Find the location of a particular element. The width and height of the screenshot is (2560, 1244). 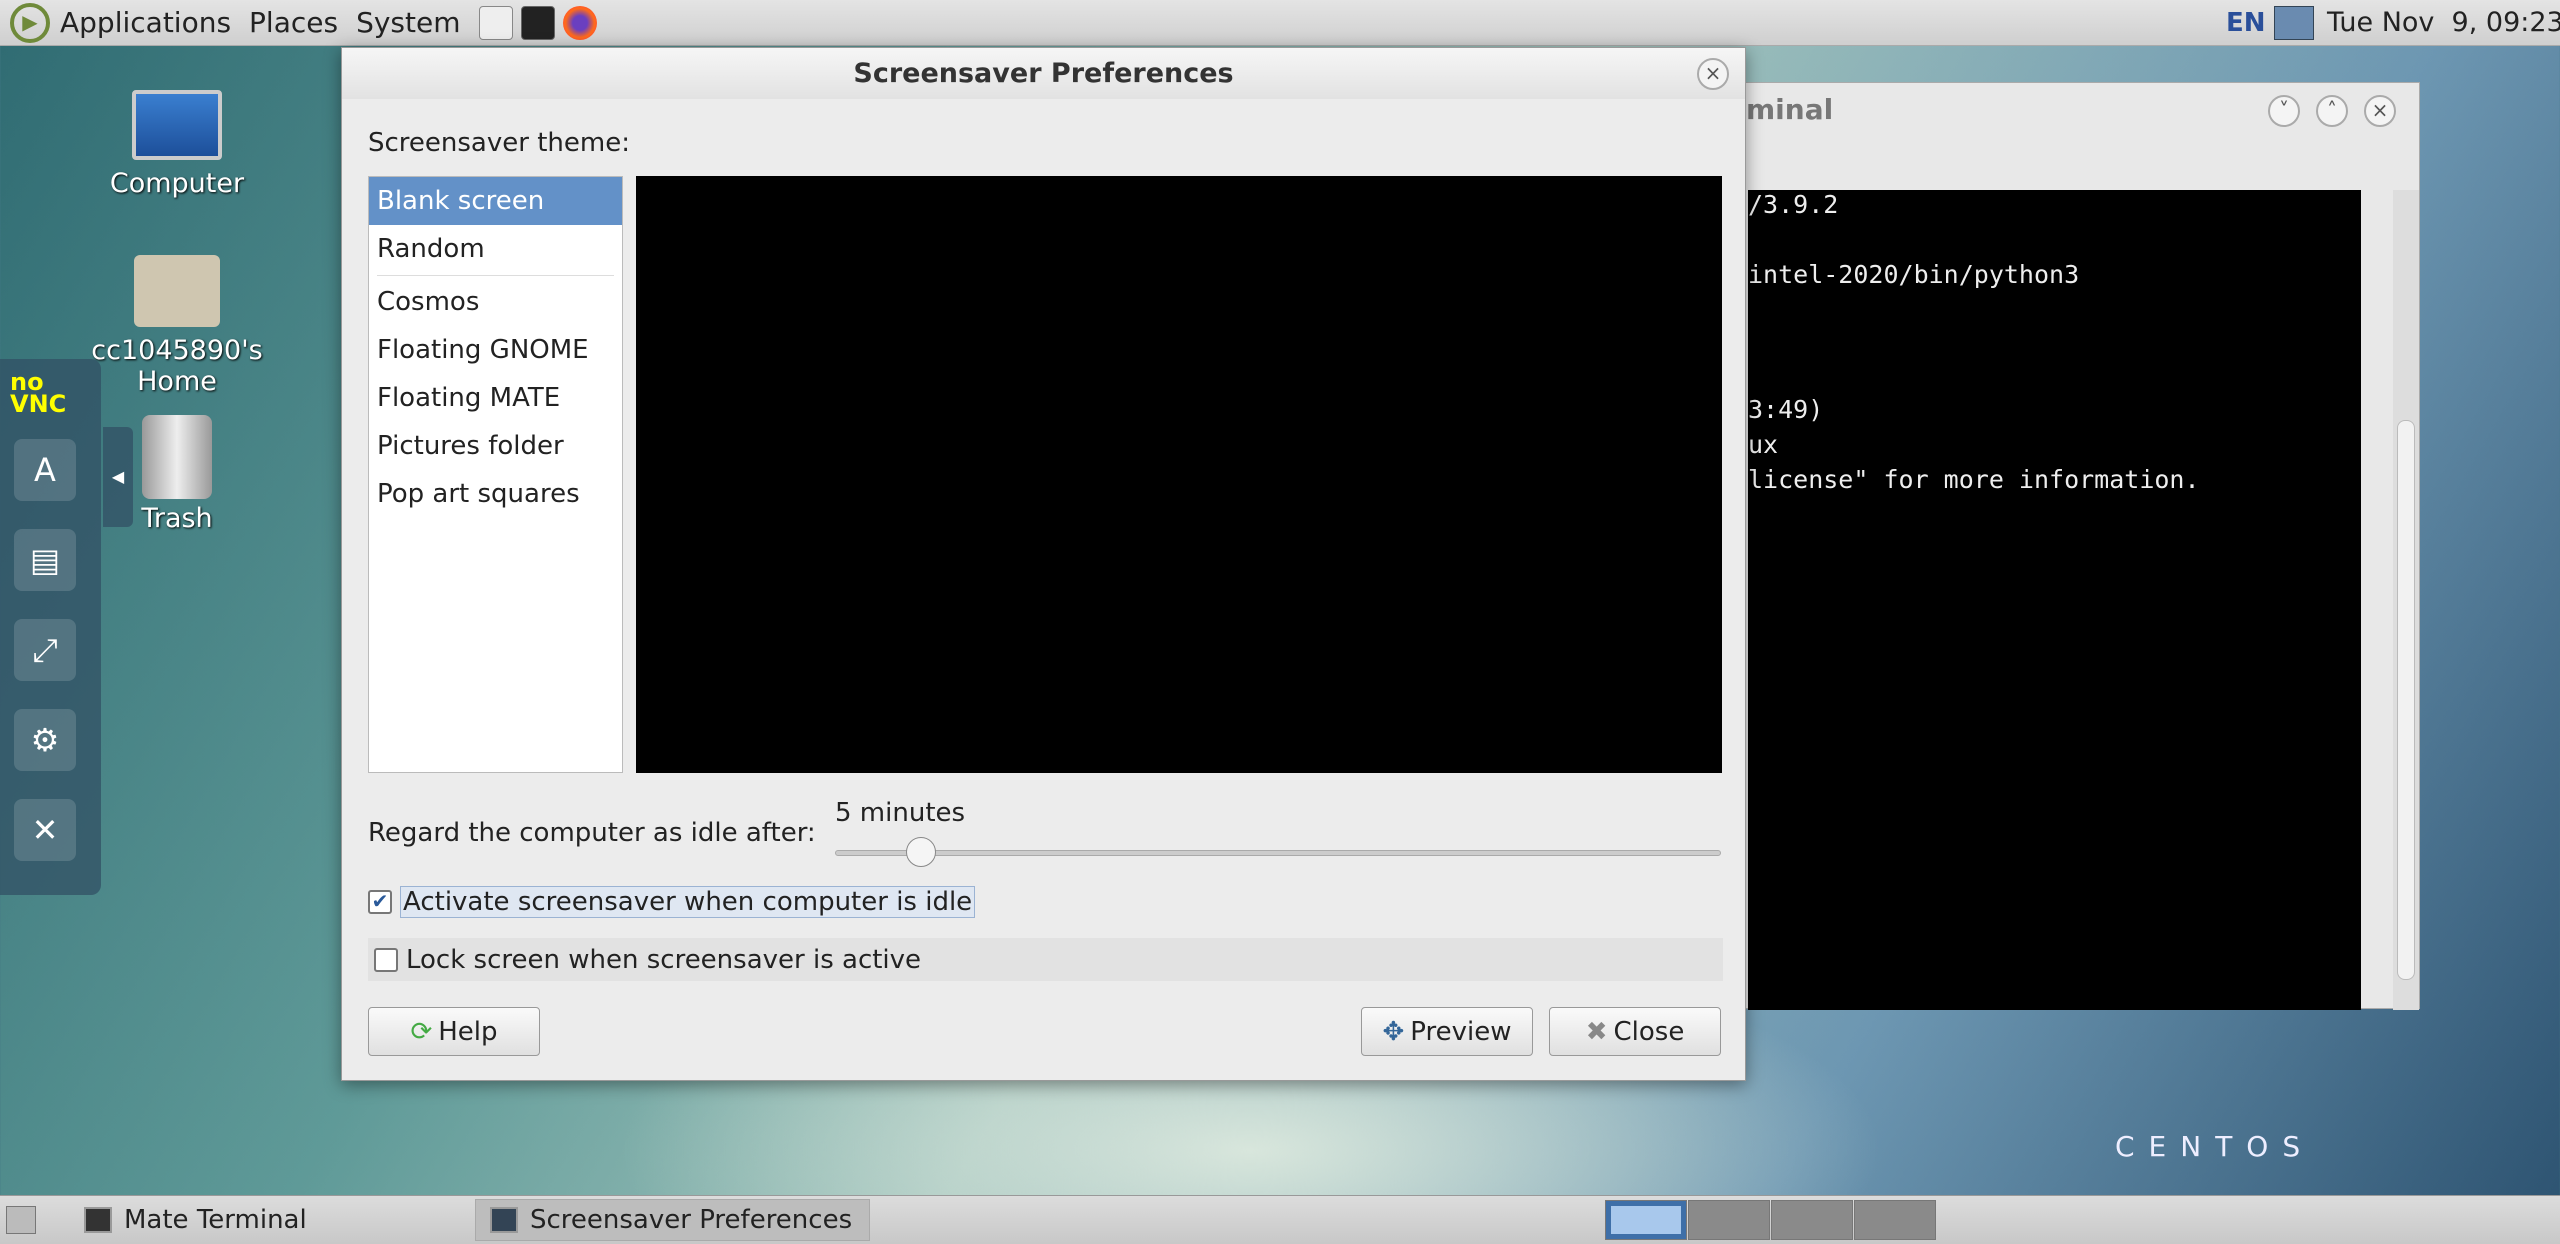

idle-slider is located at coordinates (1278, 852).